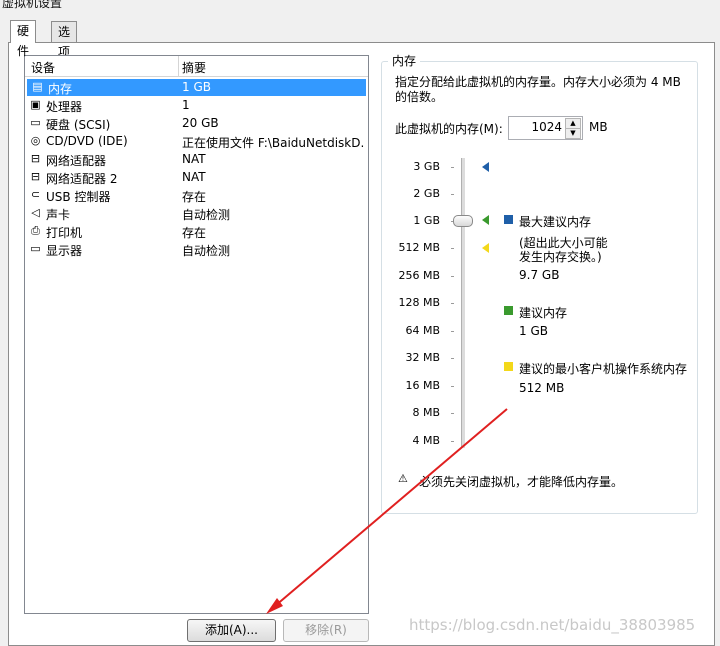  Describe the element at coordinates (387, 511) in the screenshot. I see `annotation-arrow` at that location.